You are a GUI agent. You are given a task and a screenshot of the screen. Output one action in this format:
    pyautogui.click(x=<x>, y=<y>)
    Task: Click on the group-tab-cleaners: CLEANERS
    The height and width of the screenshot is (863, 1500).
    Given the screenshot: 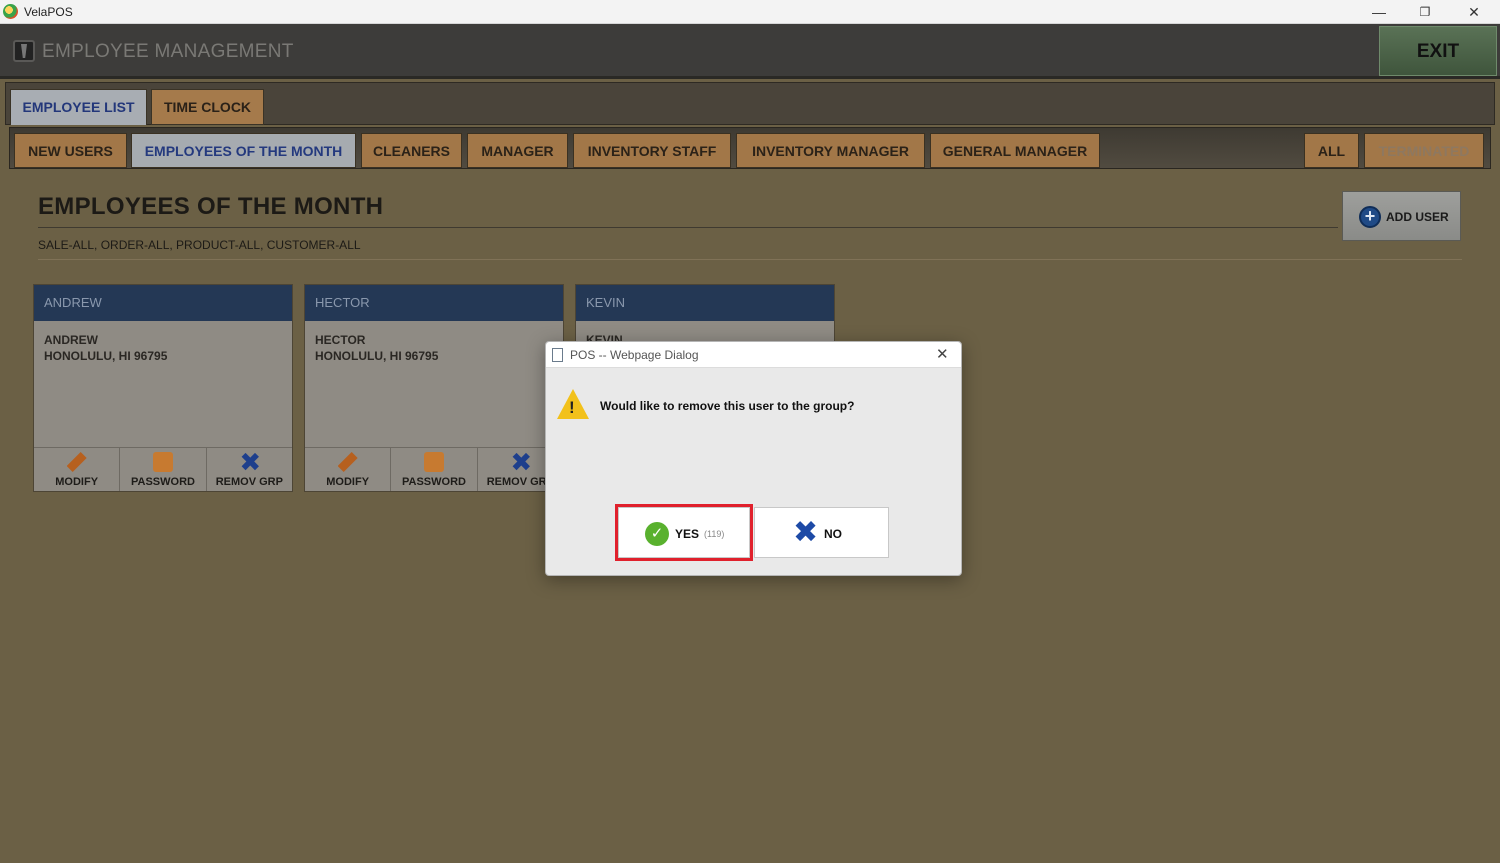 What is the action you would take?
    pyautogui.click(x=411, y=150)
    